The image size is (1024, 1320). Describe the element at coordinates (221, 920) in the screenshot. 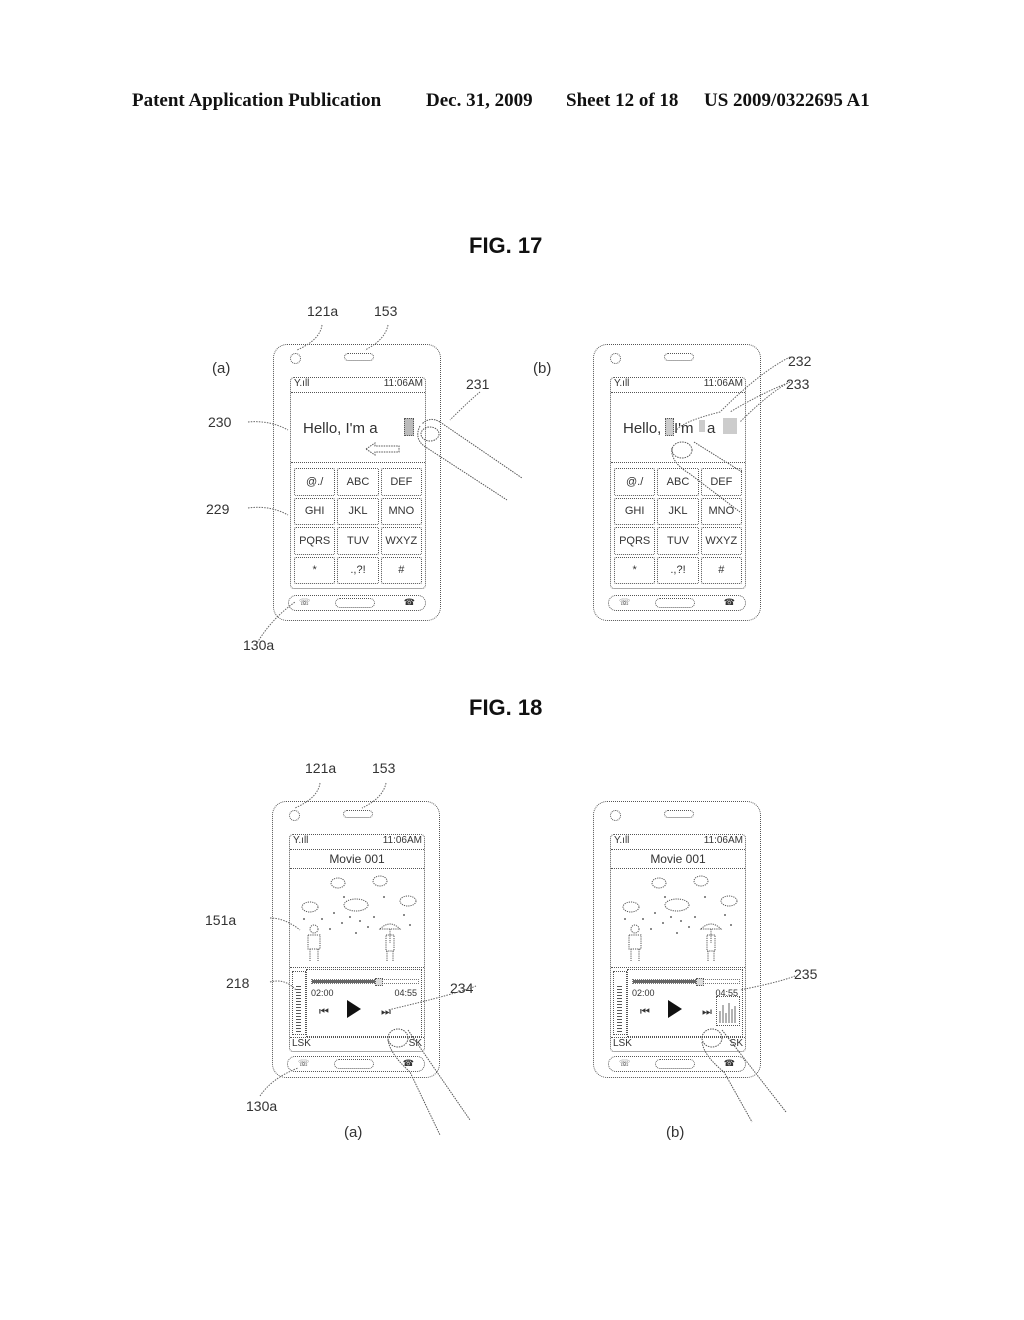

I see `ref-151a: 151a` at that location.